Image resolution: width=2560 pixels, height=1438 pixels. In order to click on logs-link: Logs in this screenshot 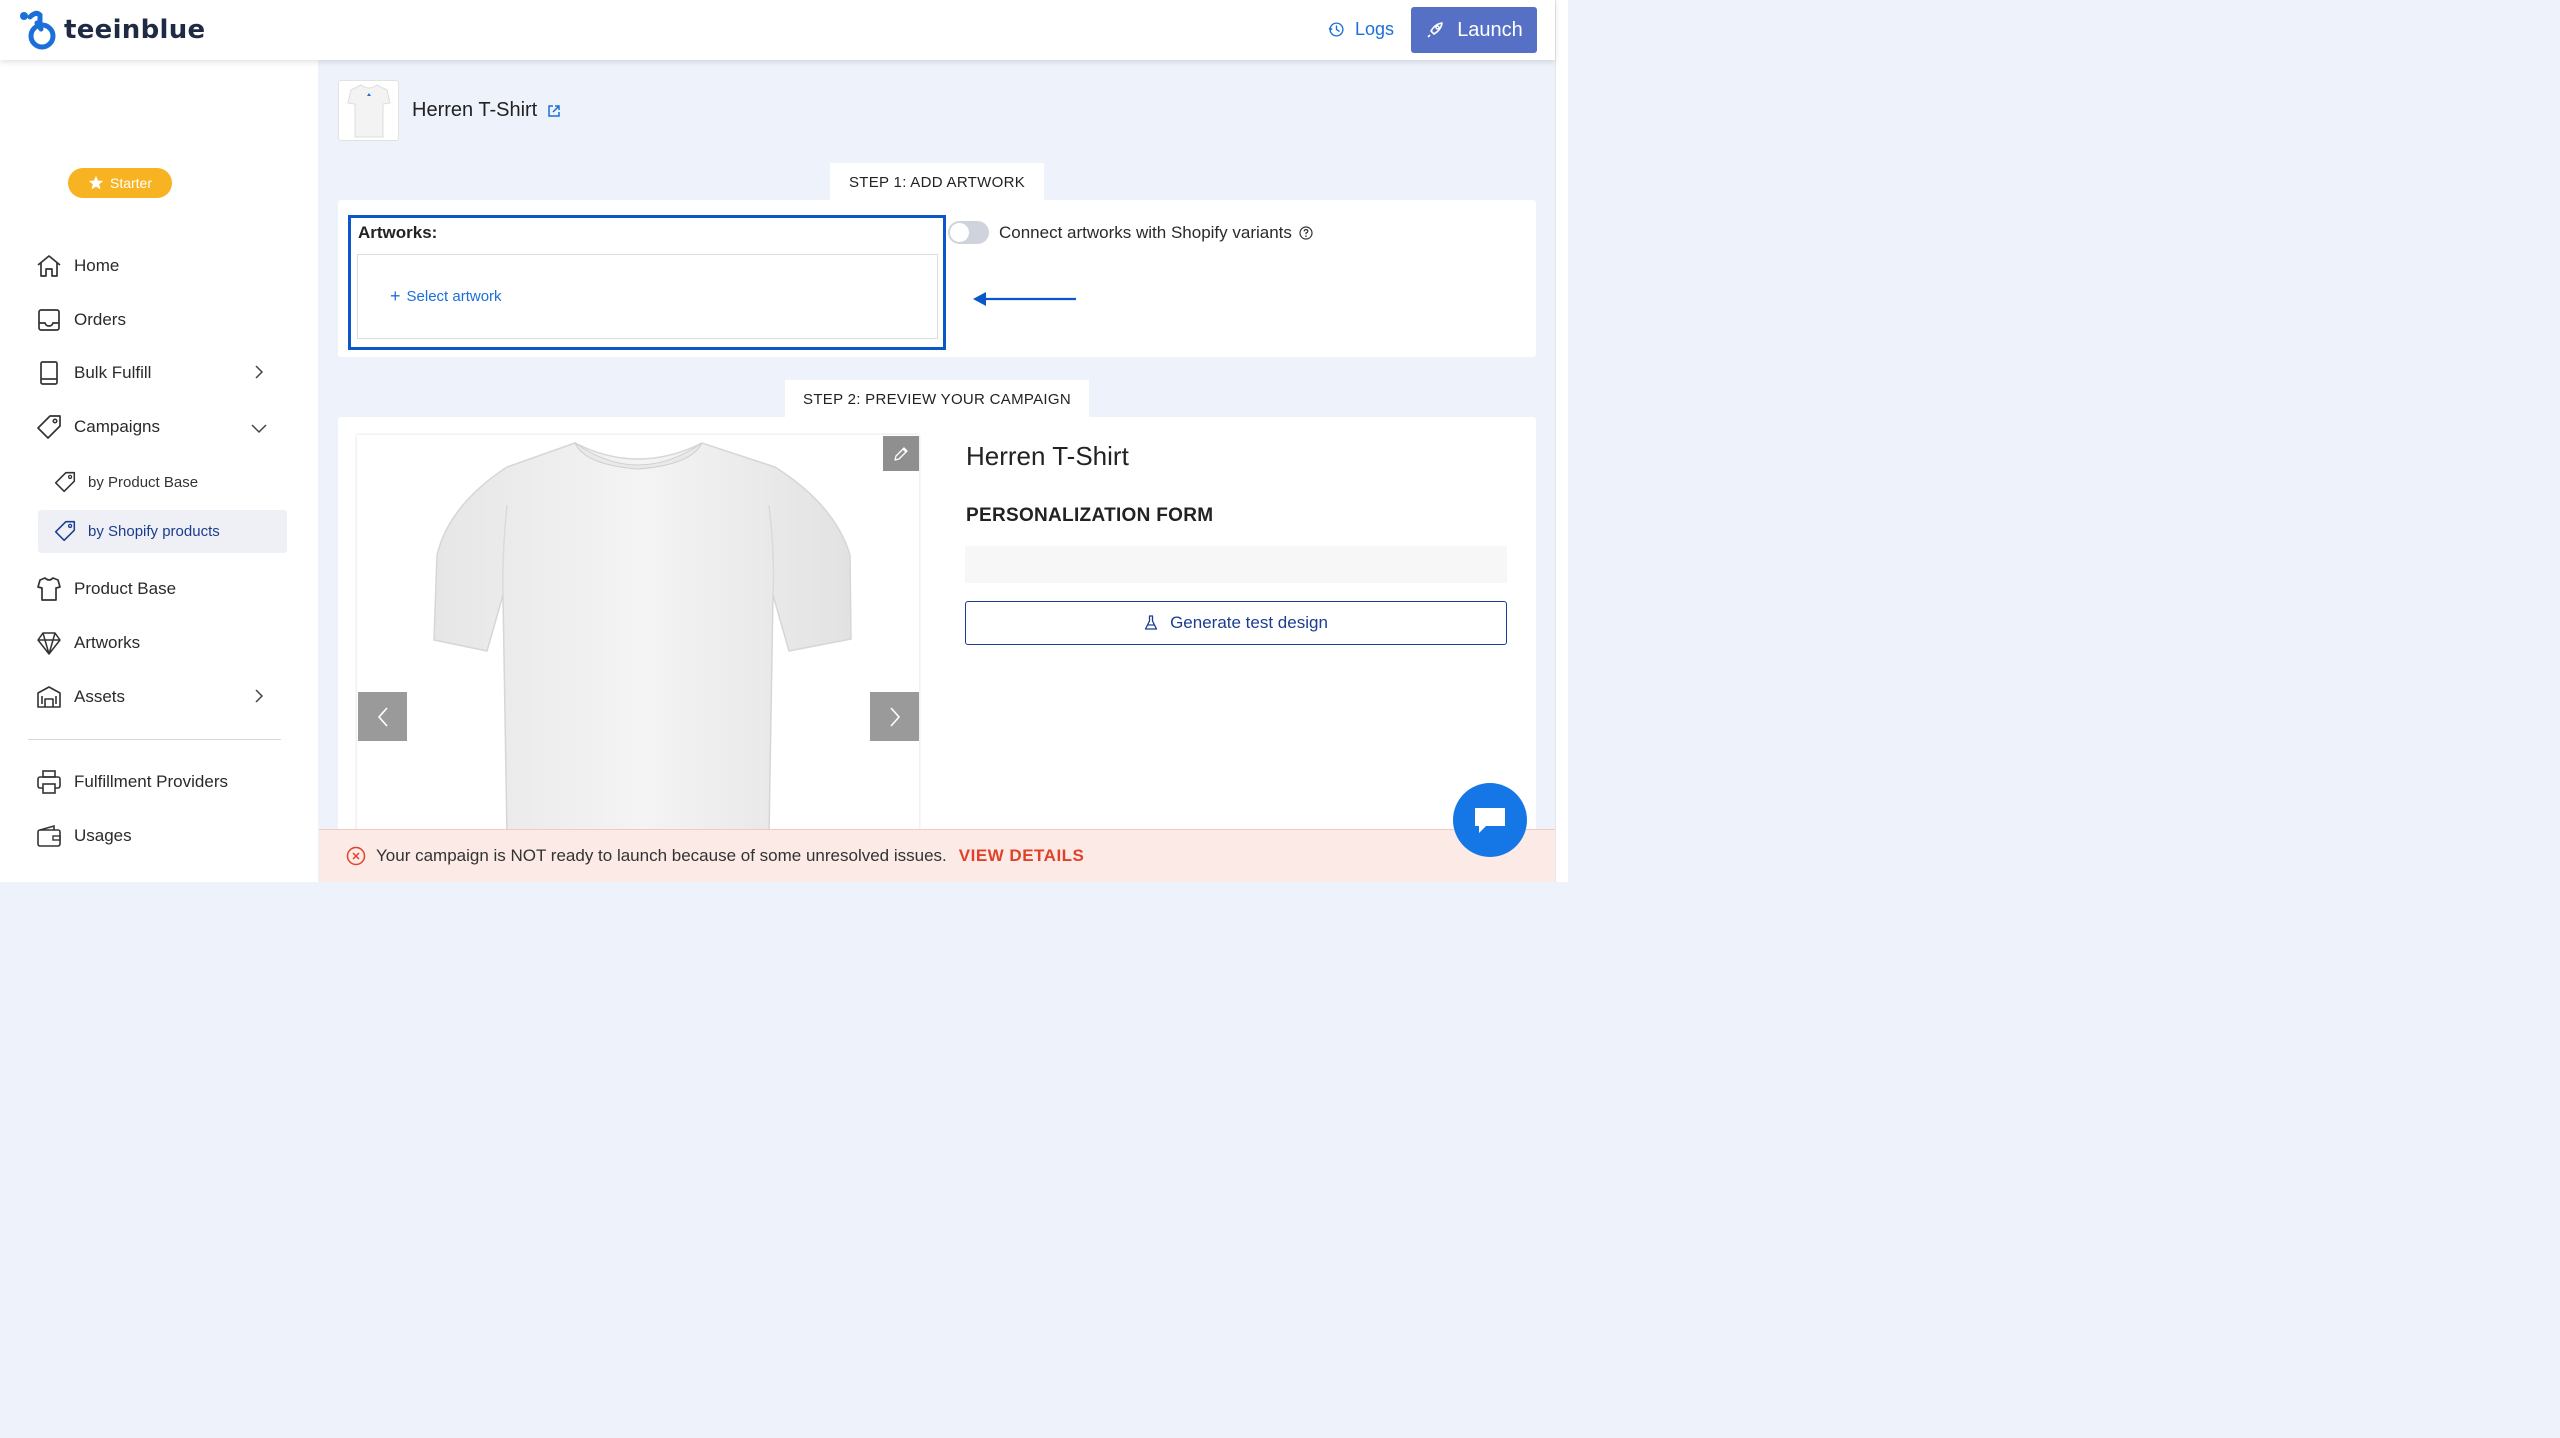, I will do `click(1361, 29)`.